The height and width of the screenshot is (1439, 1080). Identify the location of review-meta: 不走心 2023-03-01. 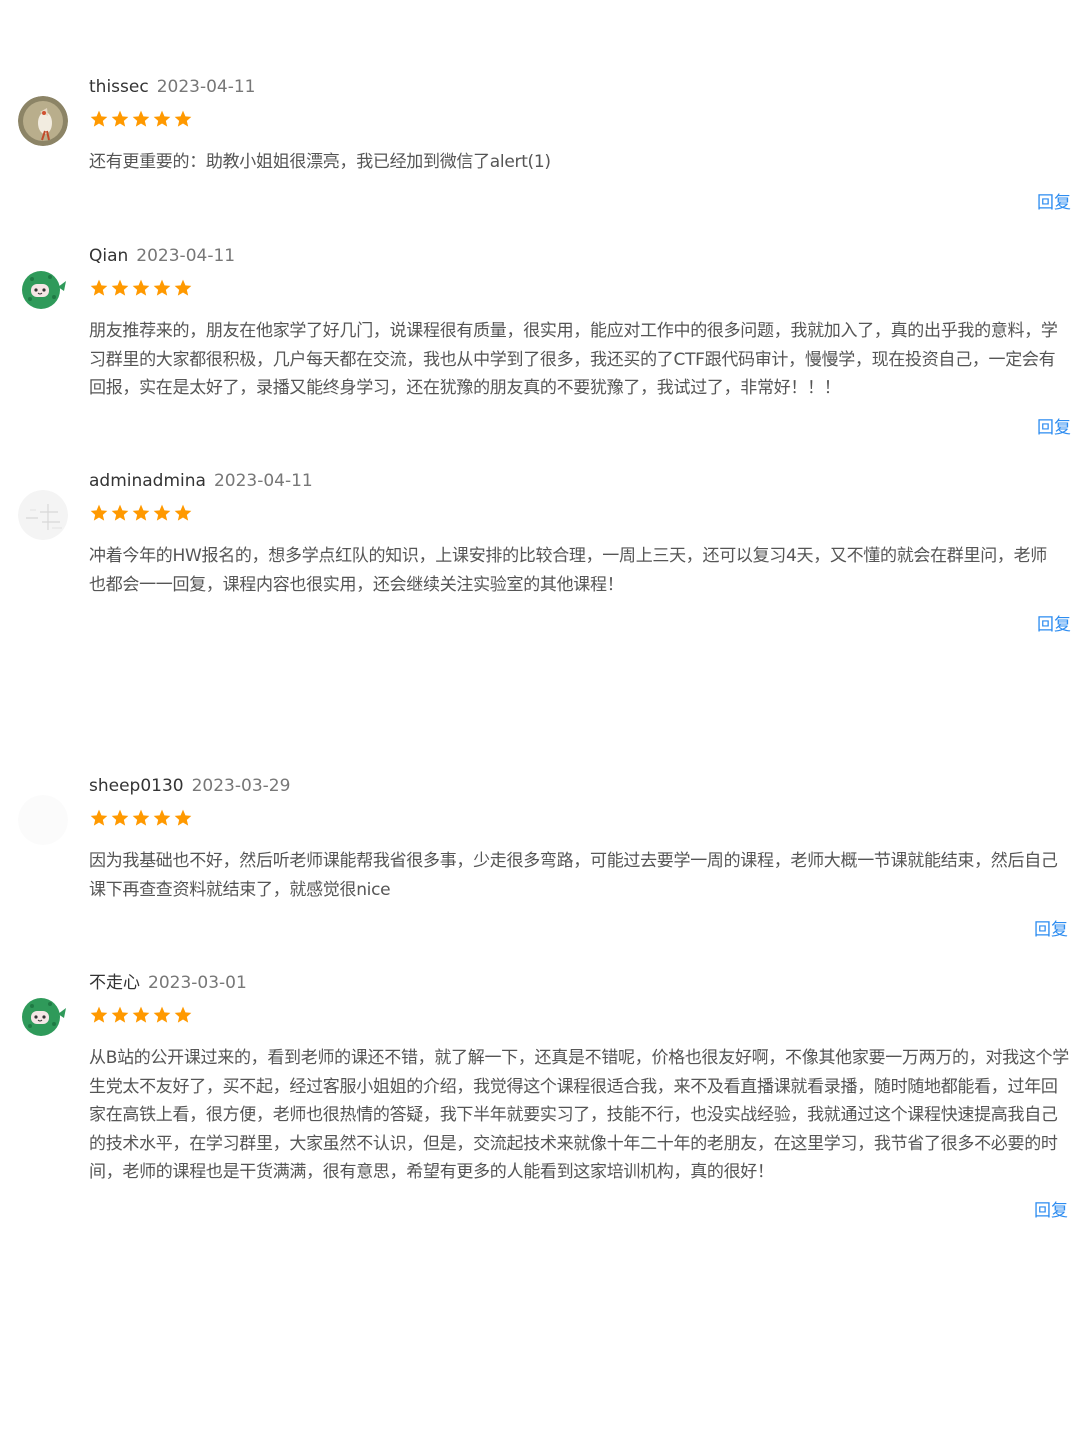
(168, 983).